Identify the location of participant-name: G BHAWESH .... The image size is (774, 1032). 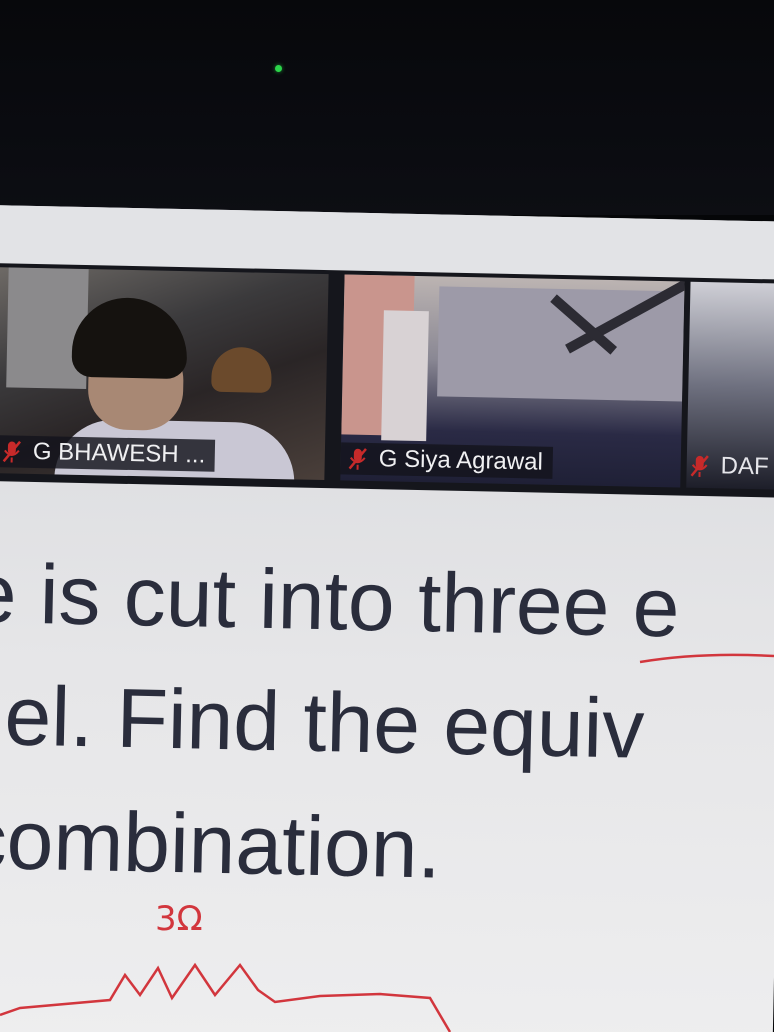
(119, 453).